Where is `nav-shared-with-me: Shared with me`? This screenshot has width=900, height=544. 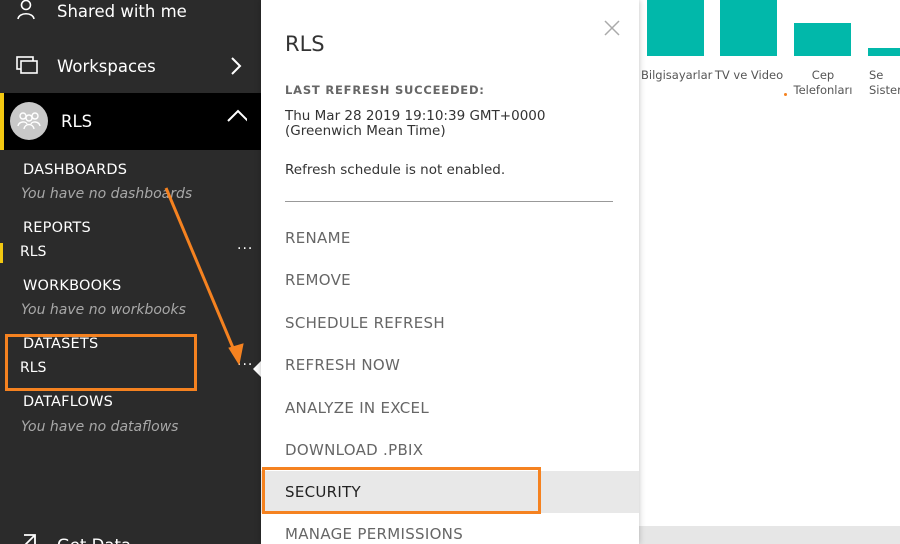 nav-shared-with-me: Shared with me is located at coordinates (130, 17).